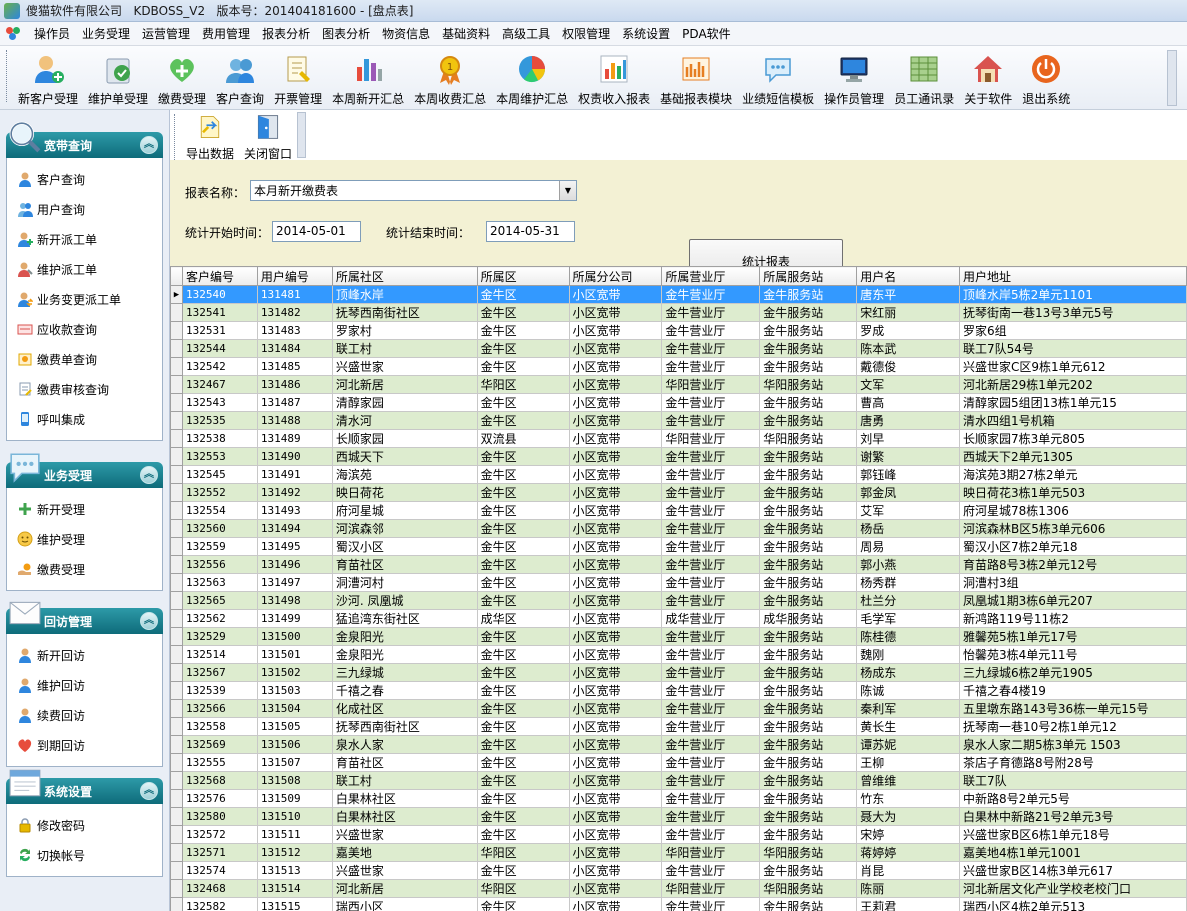 Image resolution: width=1187 pixels, height=911 pixels. What do you see at coordinates (404, 904) in the screenshot?
I see `table-cell: 瑞西小区` at bounding box center [404, 904].